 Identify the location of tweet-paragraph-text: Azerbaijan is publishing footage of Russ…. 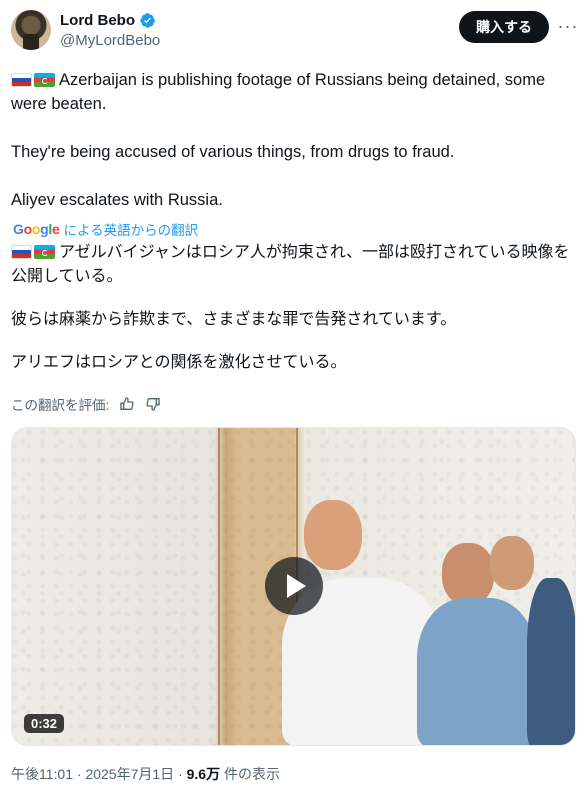
(278, 92).